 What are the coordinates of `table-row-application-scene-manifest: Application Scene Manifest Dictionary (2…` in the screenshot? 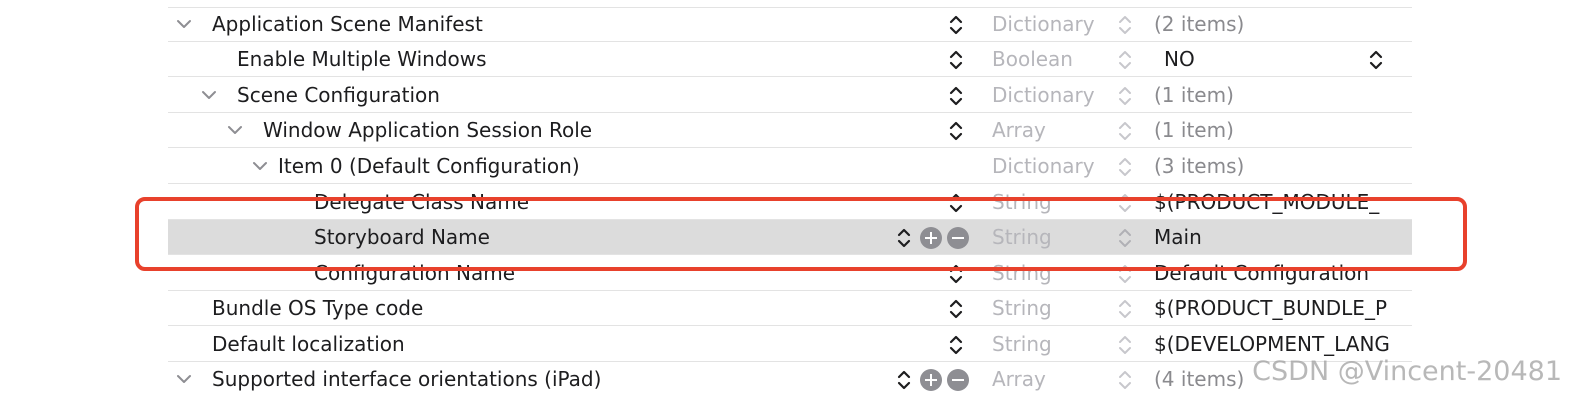 It's located at (790, 24).